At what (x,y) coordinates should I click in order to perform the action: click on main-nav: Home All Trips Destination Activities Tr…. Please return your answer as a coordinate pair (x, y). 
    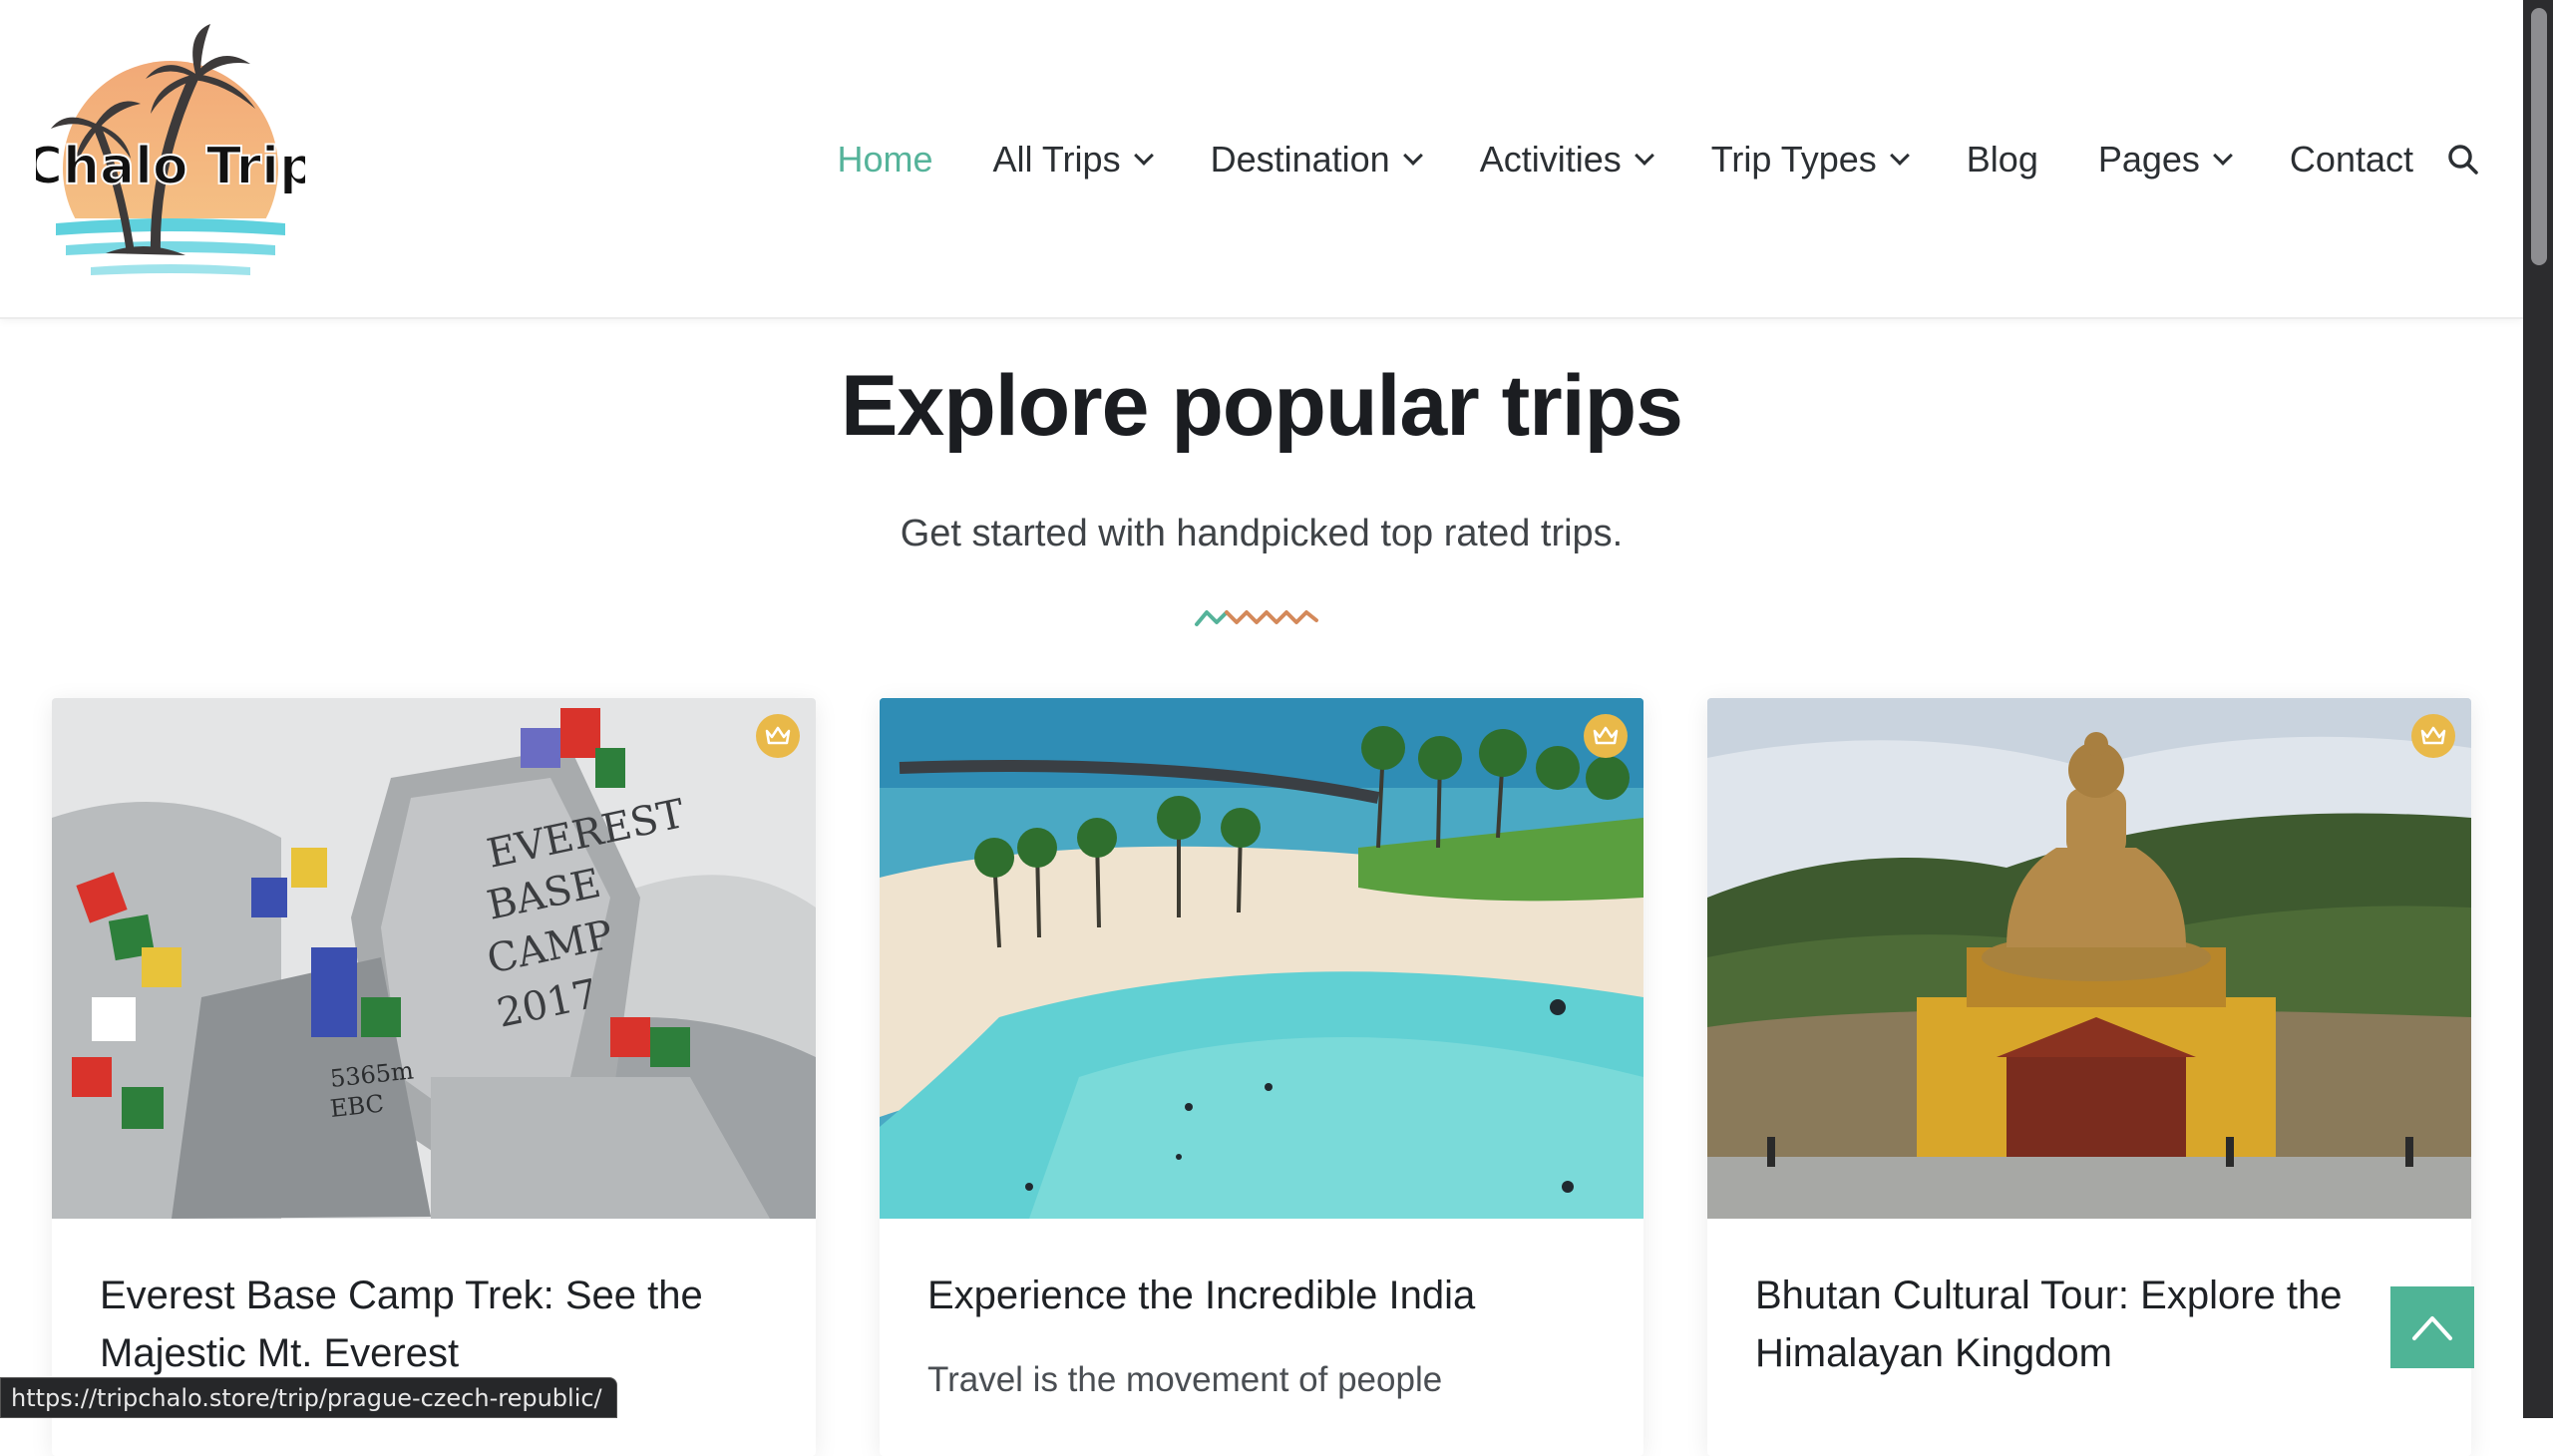
    Looking at the image, I should click on (1661, 159).